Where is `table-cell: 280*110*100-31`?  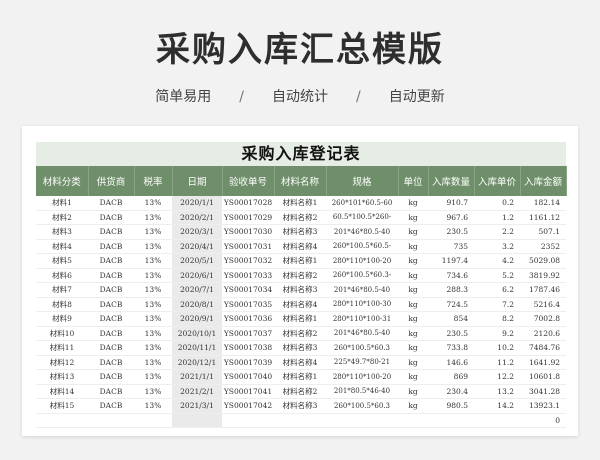
table-cell: 280*110*100-31 is located at coordinates (362, 319).